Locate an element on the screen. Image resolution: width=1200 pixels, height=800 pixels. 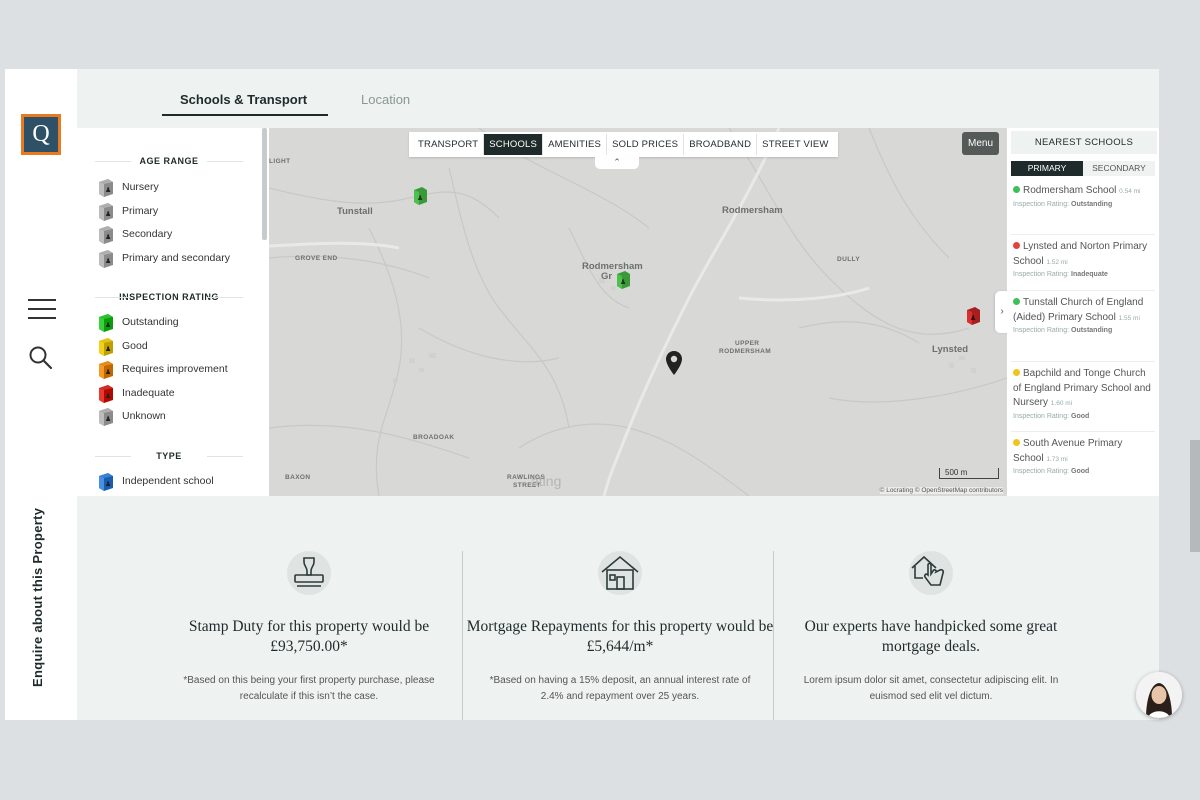
legend-rating-outstanding: ♟ Outstanding is located at coordinates (138, 322).